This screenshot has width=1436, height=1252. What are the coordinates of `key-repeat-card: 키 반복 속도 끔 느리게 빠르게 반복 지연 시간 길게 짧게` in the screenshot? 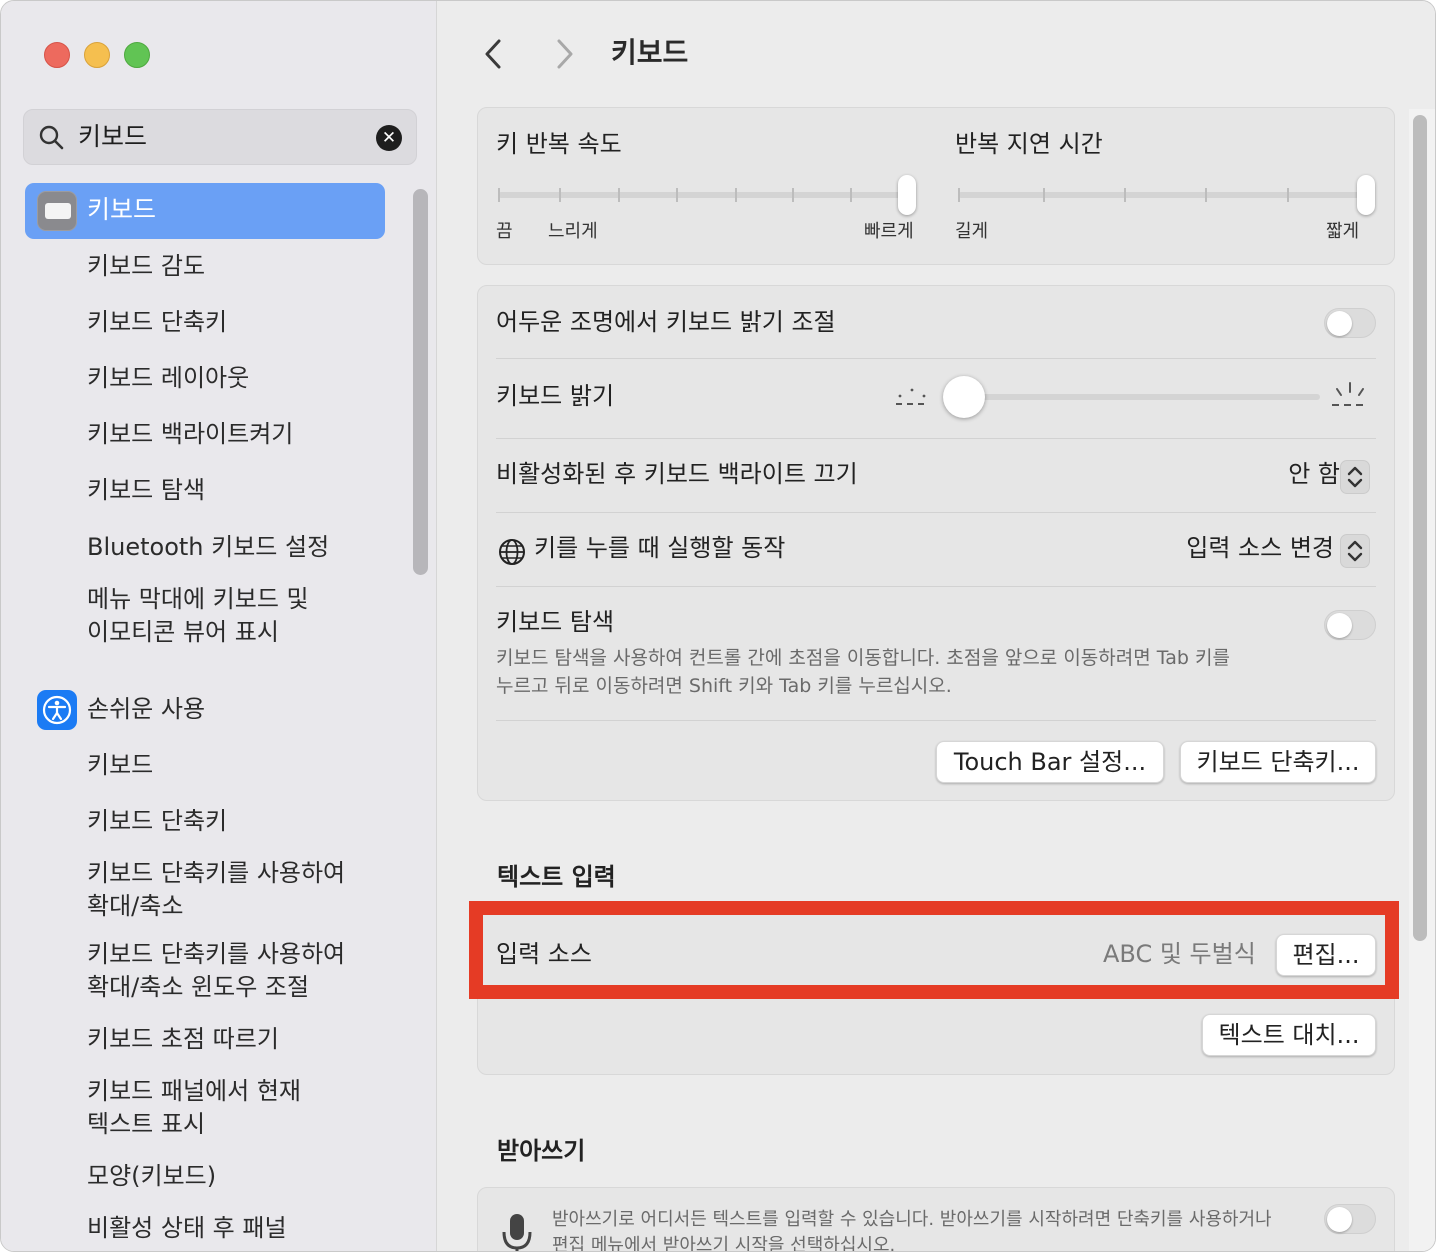 It's located at (936, 186).